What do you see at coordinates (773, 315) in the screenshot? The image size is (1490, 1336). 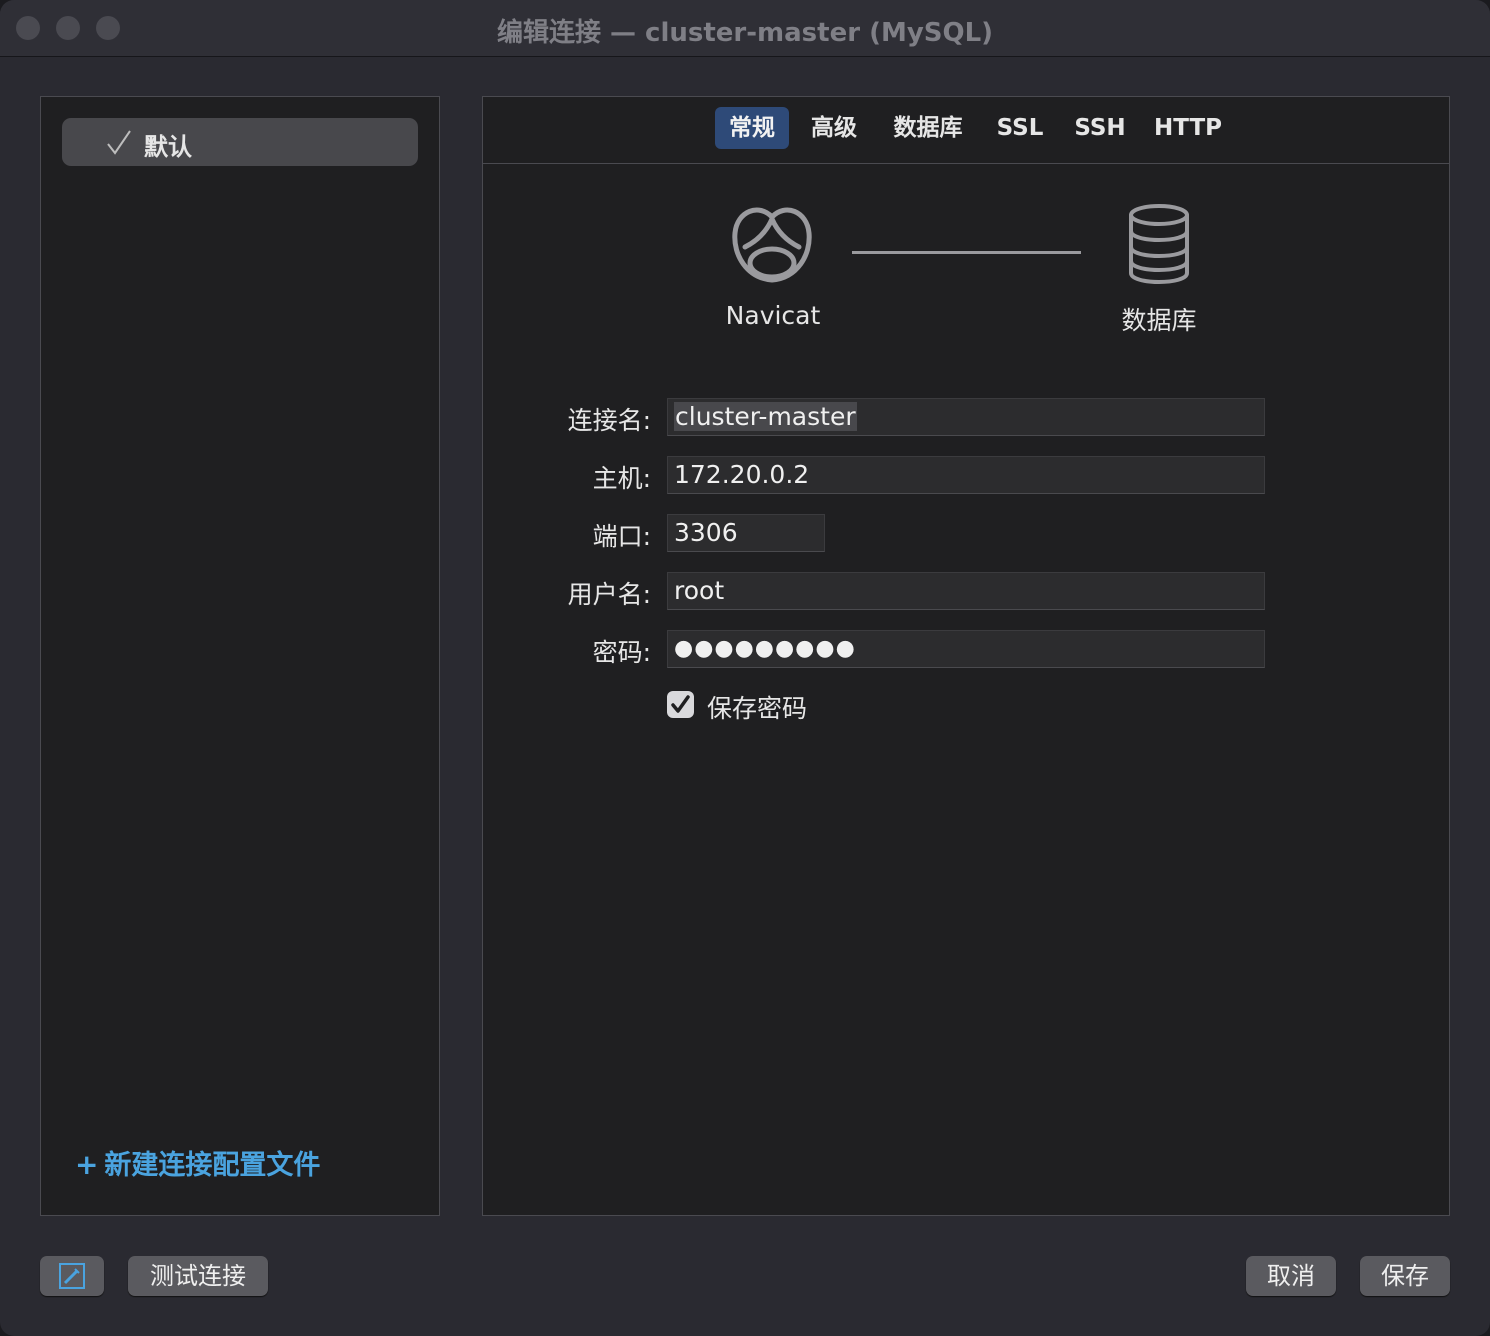 I see `navicat-label: Navicat` at bounding box center [773, 315].